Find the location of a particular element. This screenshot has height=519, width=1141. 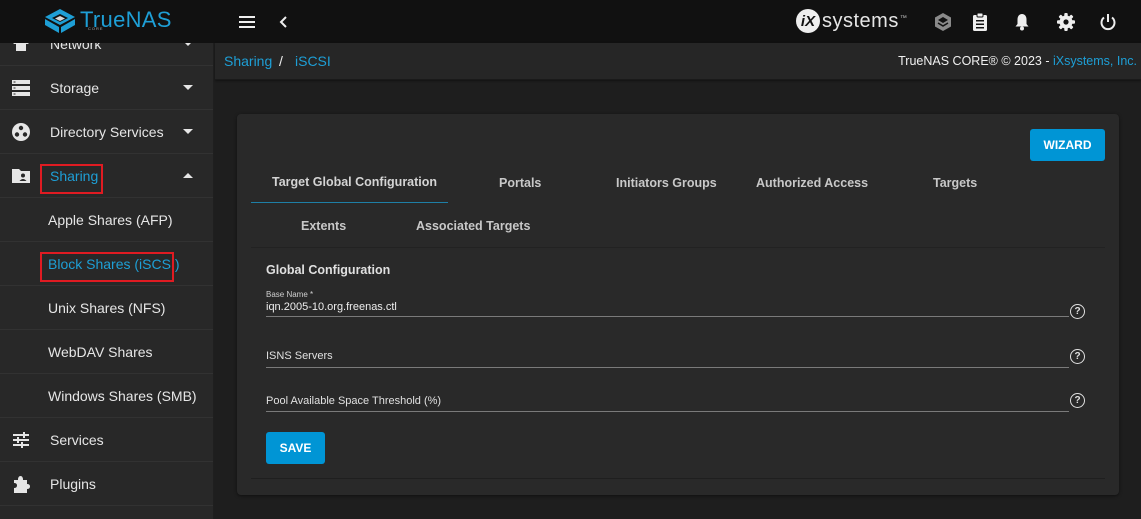

trademark-symbol: ™ is located at coordinates (903, 18).